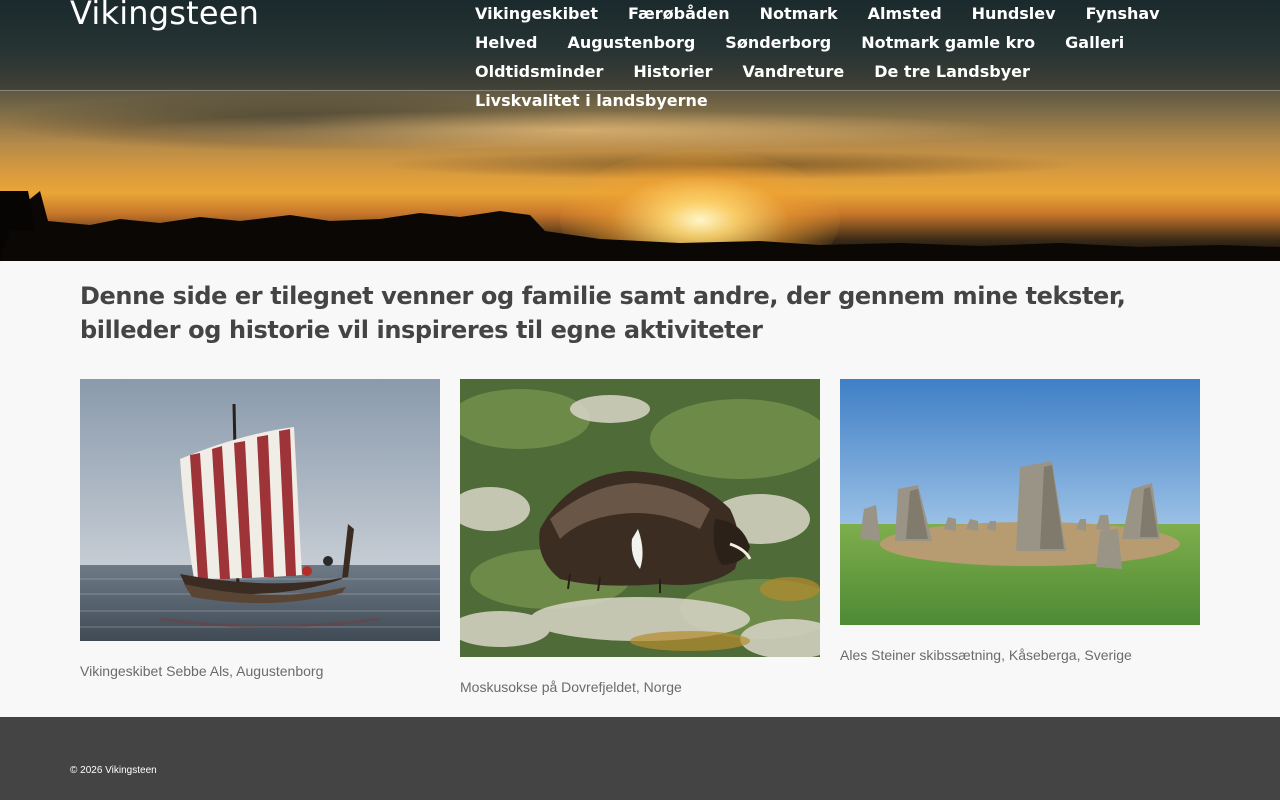 This screenshot has width=1280, height=800. I want to click on nav-item-augustenborg: Augustenborg, so click(631, 43).